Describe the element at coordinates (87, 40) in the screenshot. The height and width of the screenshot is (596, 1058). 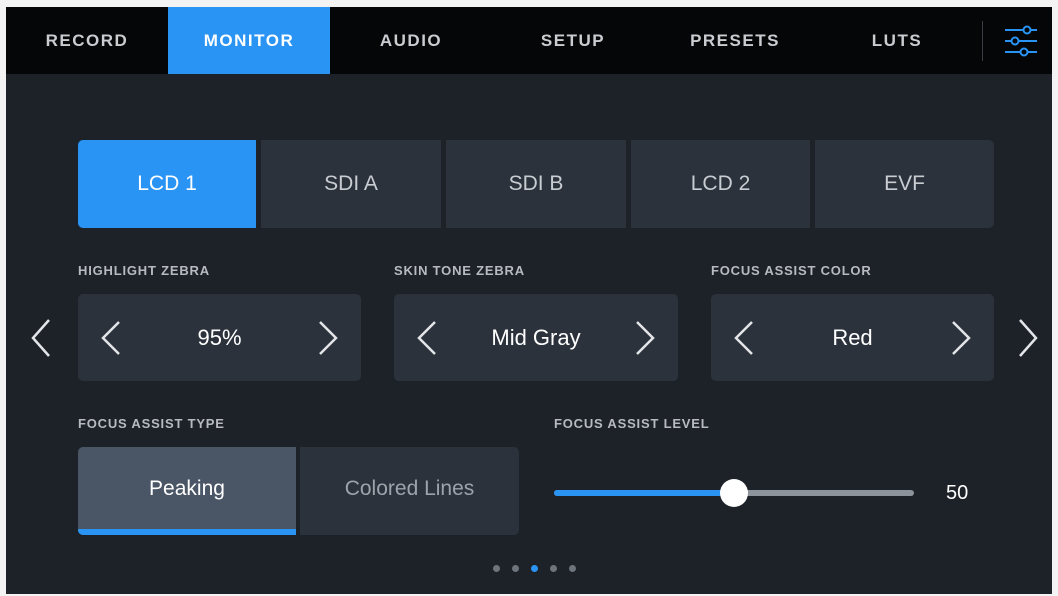
I see `tab-record: RECORD` at that location.